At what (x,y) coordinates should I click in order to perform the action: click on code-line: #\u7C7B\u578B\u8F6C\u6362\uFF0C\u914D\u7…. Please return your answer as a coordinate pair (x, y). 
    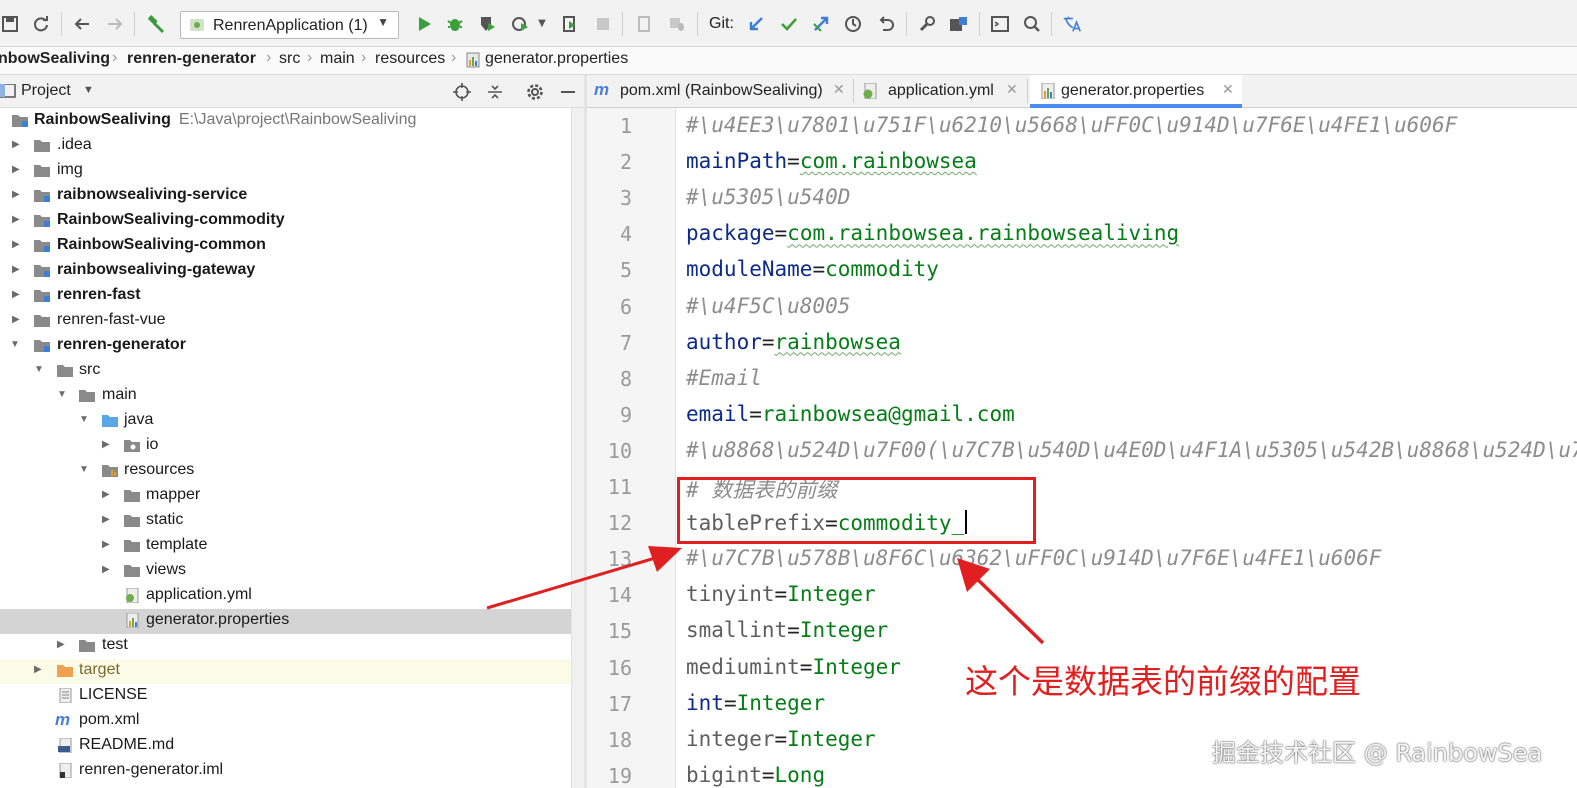
    Looking at the image, I should click on (1033, 558).